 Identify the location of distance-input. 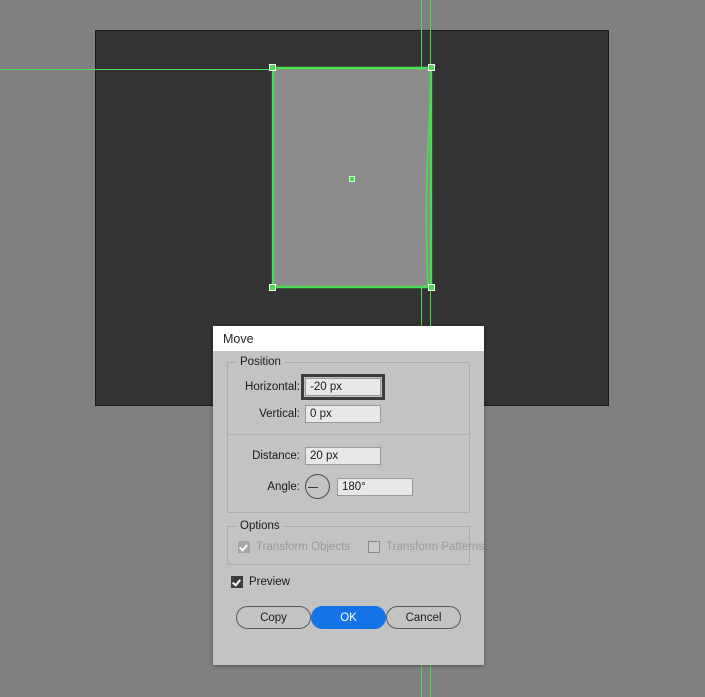
(343, 456).